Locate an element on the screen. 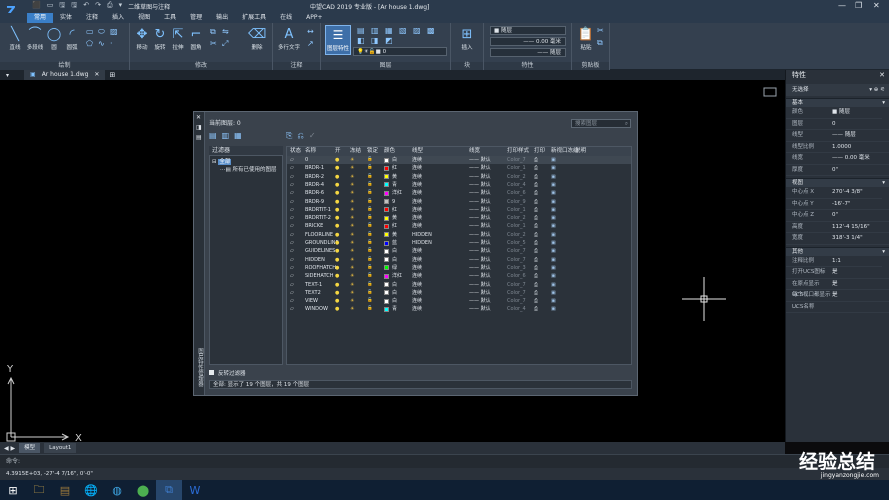  tab-close-icon: ✕ is located at coordinates (96, 75).